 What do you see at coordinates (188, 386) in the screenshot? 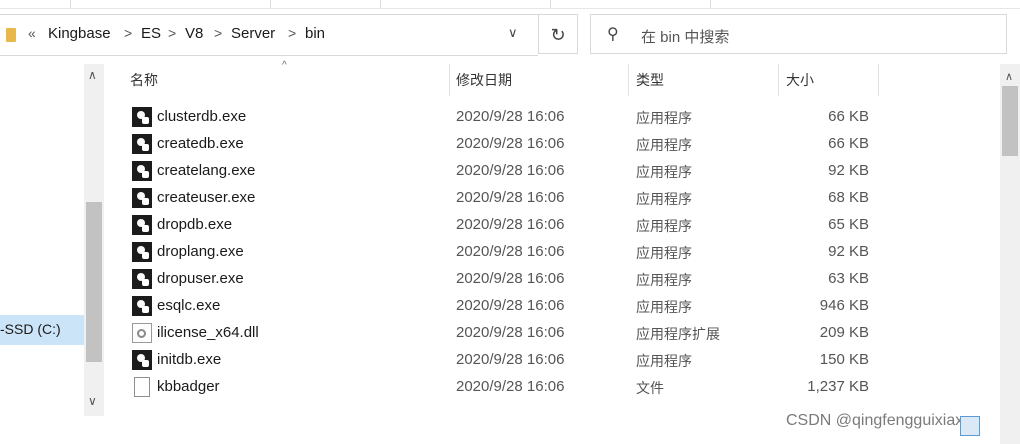
I see `file-name: kbbadger` at bounding box center [188, 386].